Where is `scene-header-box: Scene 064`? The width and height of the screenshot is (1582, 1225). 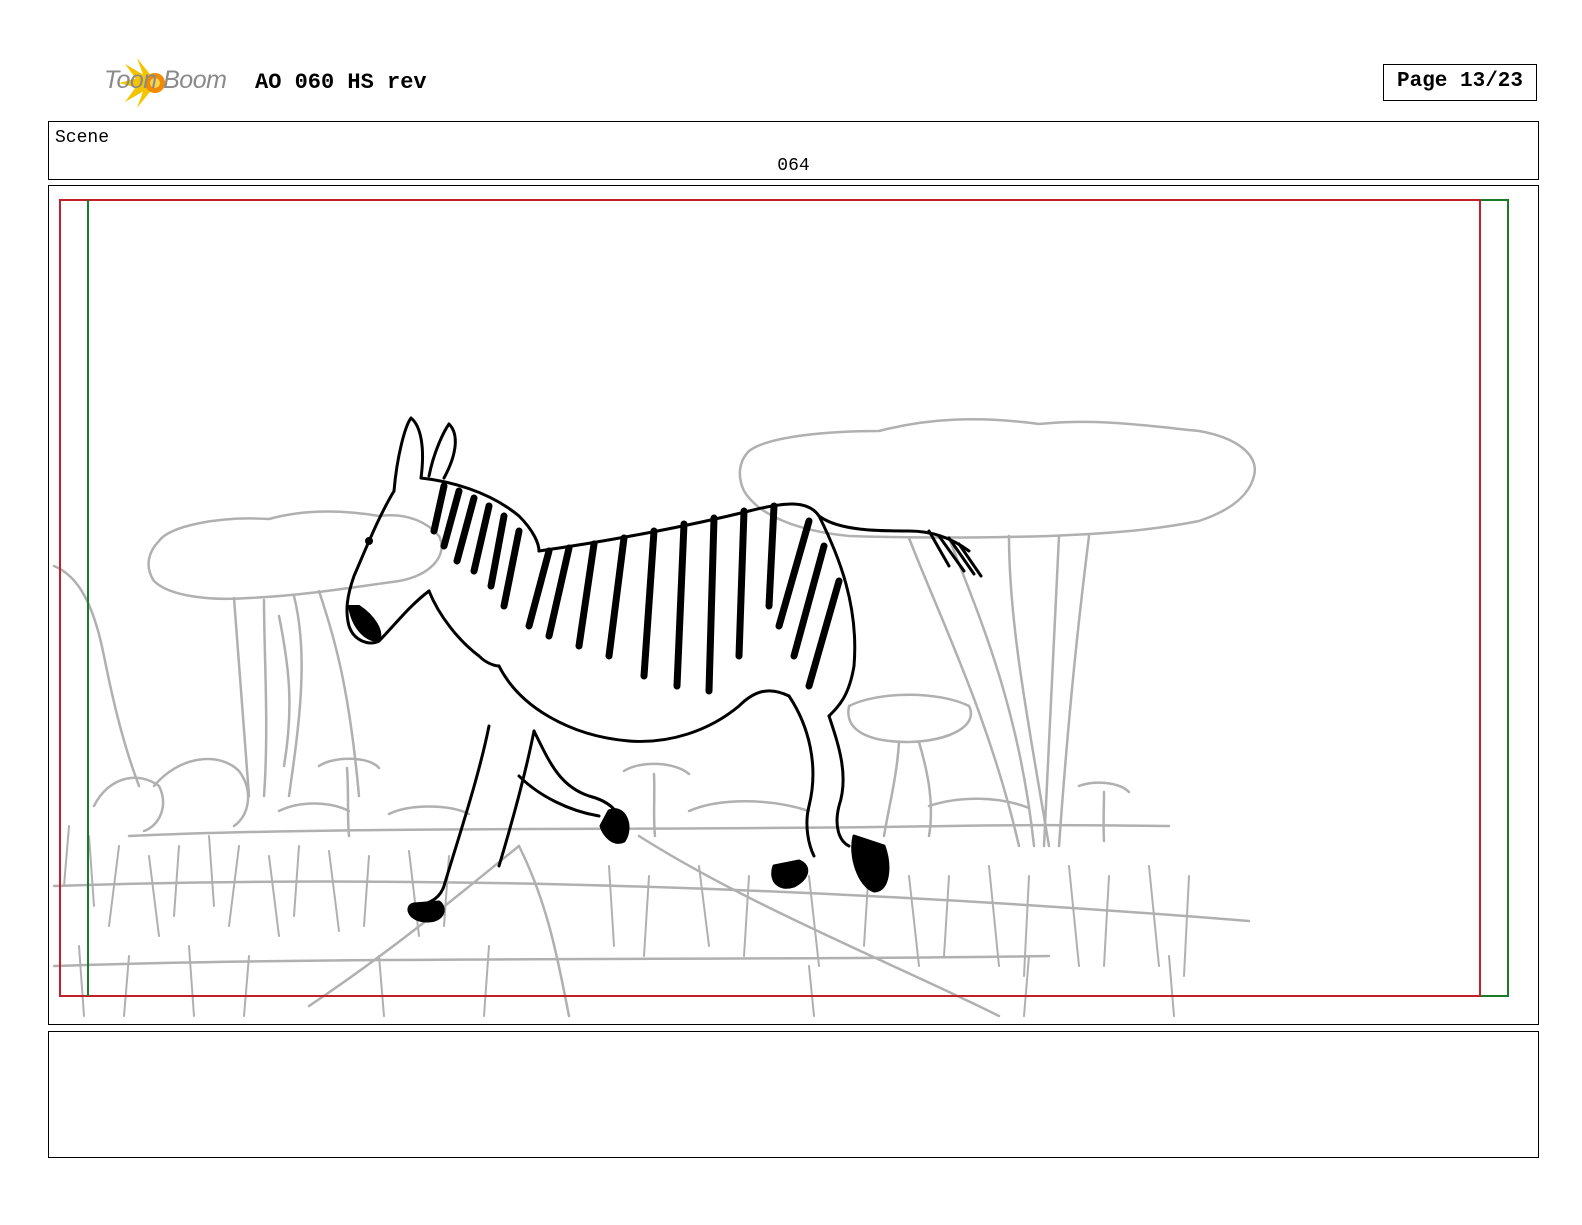
scene-header-box: Scene 064 is located at coordinates (793, 150).